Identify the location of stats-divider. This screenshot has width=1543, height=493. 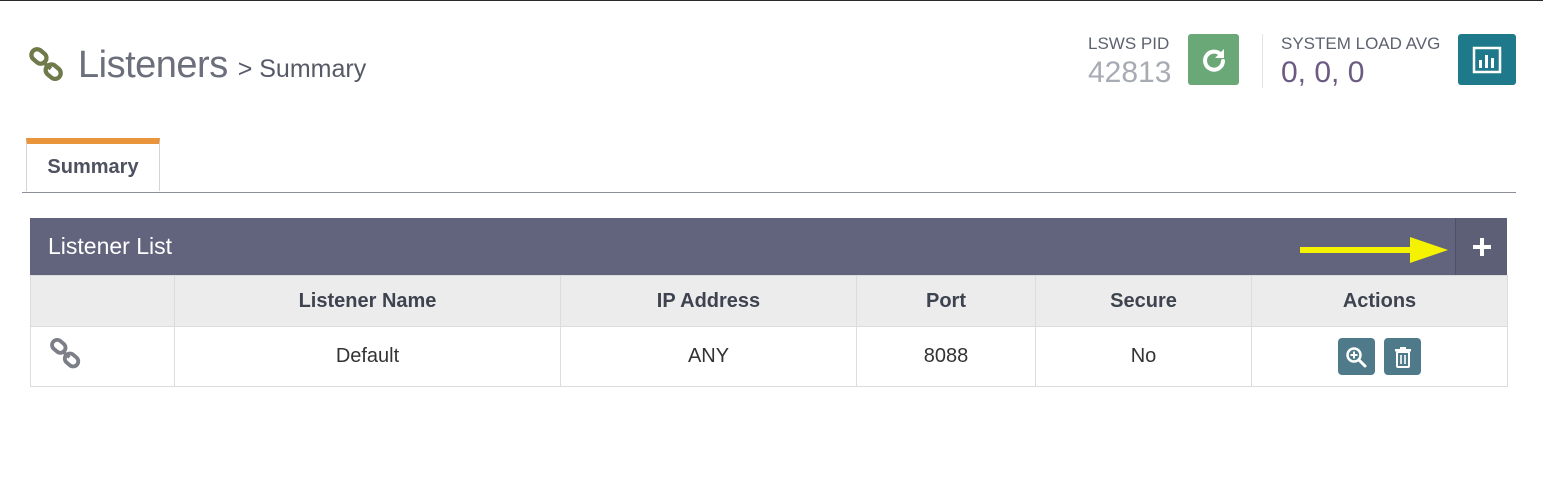
(1262, 61).